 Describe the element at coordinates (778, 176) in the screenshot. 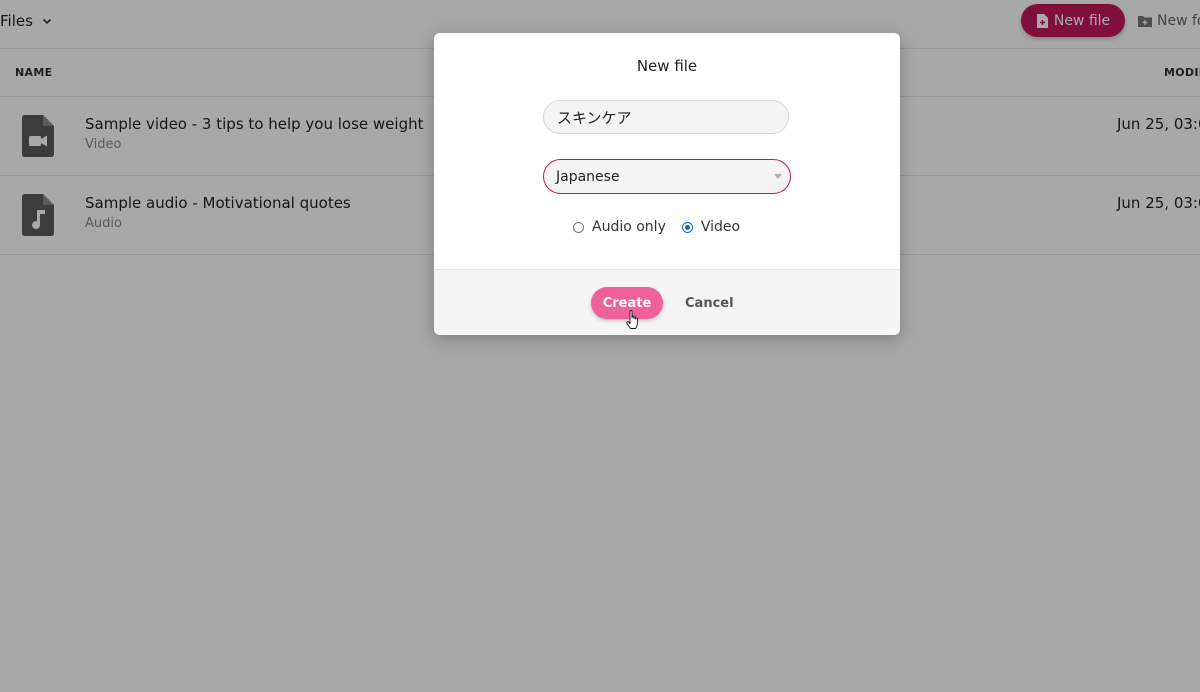

I see `dropdown-caret-icon` at that location.